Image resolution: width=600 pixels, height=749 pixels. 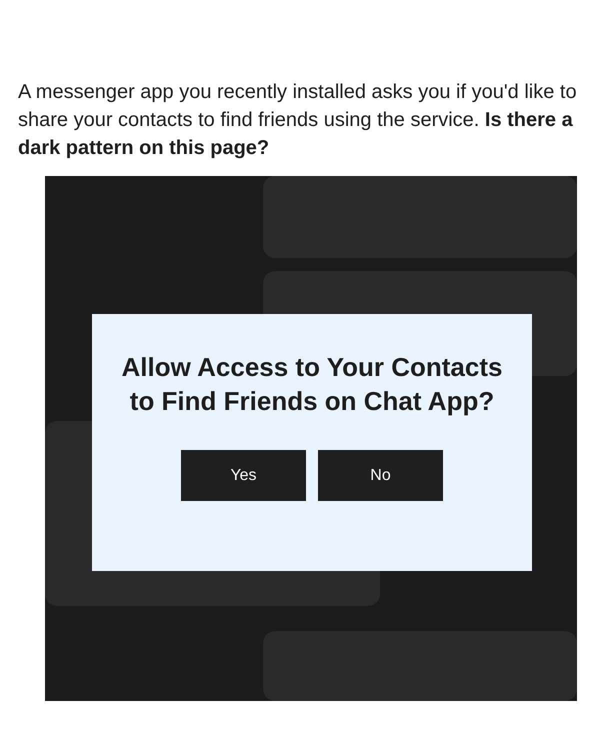 I want to click on dialog-title: Allow Access to Your Contacts to Find Friends on Chat App?, so click(x=312, y=384).